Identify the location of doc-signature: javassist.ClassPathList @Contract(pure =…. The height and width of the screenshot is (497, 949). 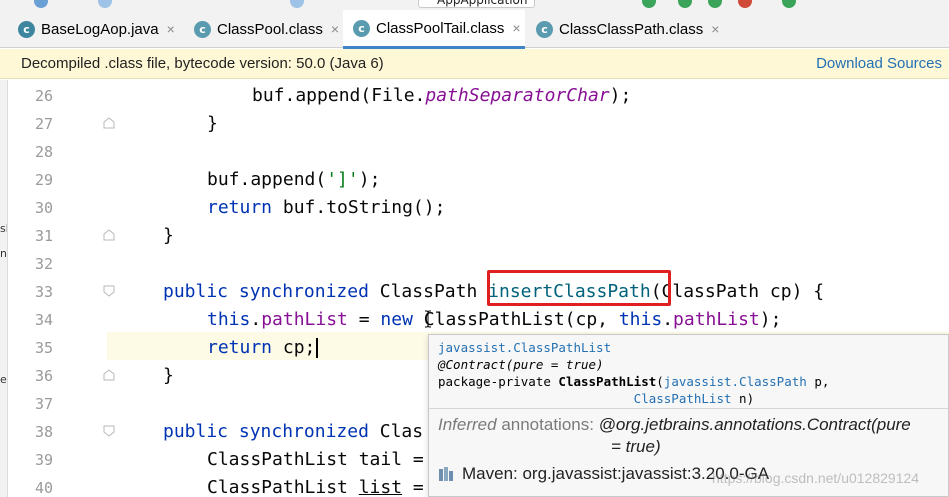
(634, 373).